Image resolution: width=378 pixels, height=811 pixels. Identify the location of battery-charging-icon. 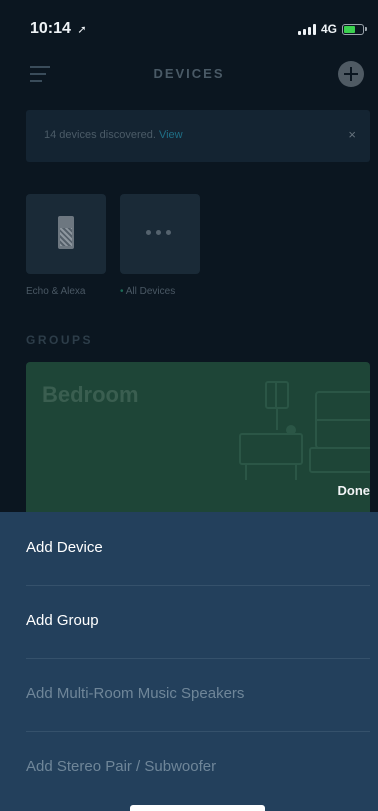
(354, 29).